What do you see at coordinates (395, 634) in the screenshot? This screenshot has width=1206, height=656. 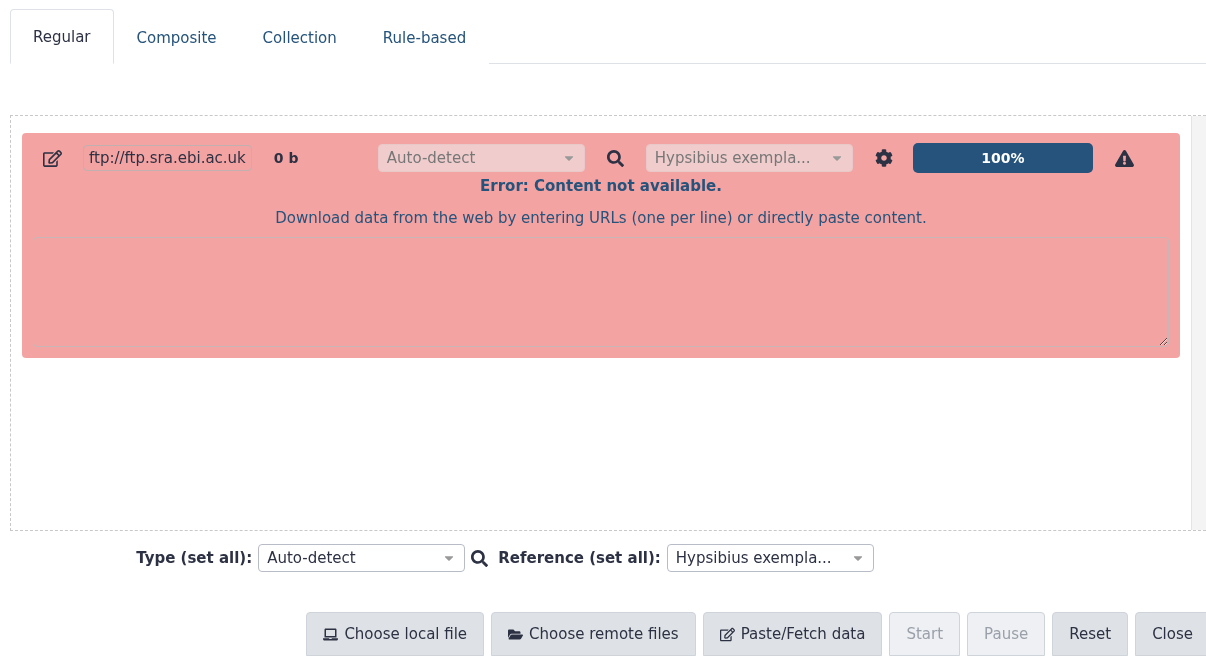 I see `action-button: Choose local file` at bounding box center [395, 634].